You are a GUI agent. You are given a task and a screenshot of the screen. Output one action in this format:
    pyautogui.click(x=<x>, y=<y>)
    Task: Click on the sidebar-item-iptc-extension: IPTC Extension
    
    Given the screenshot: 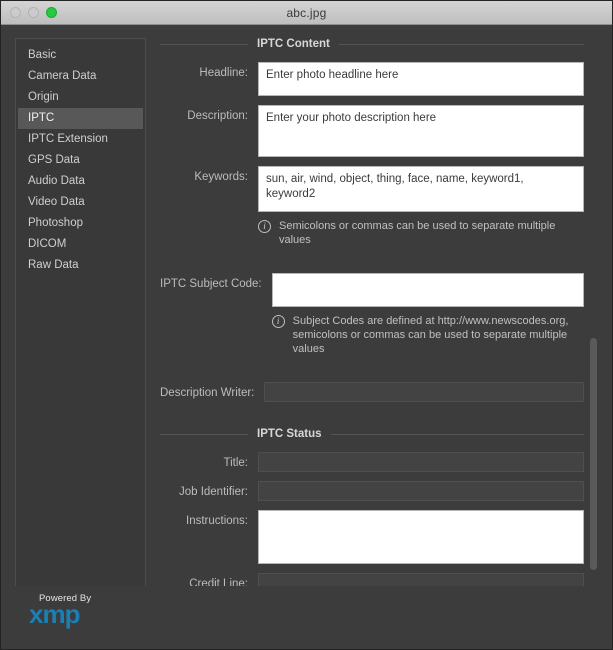 What is the action you would take?
    pyautogui.click(x=80, y=139)
    